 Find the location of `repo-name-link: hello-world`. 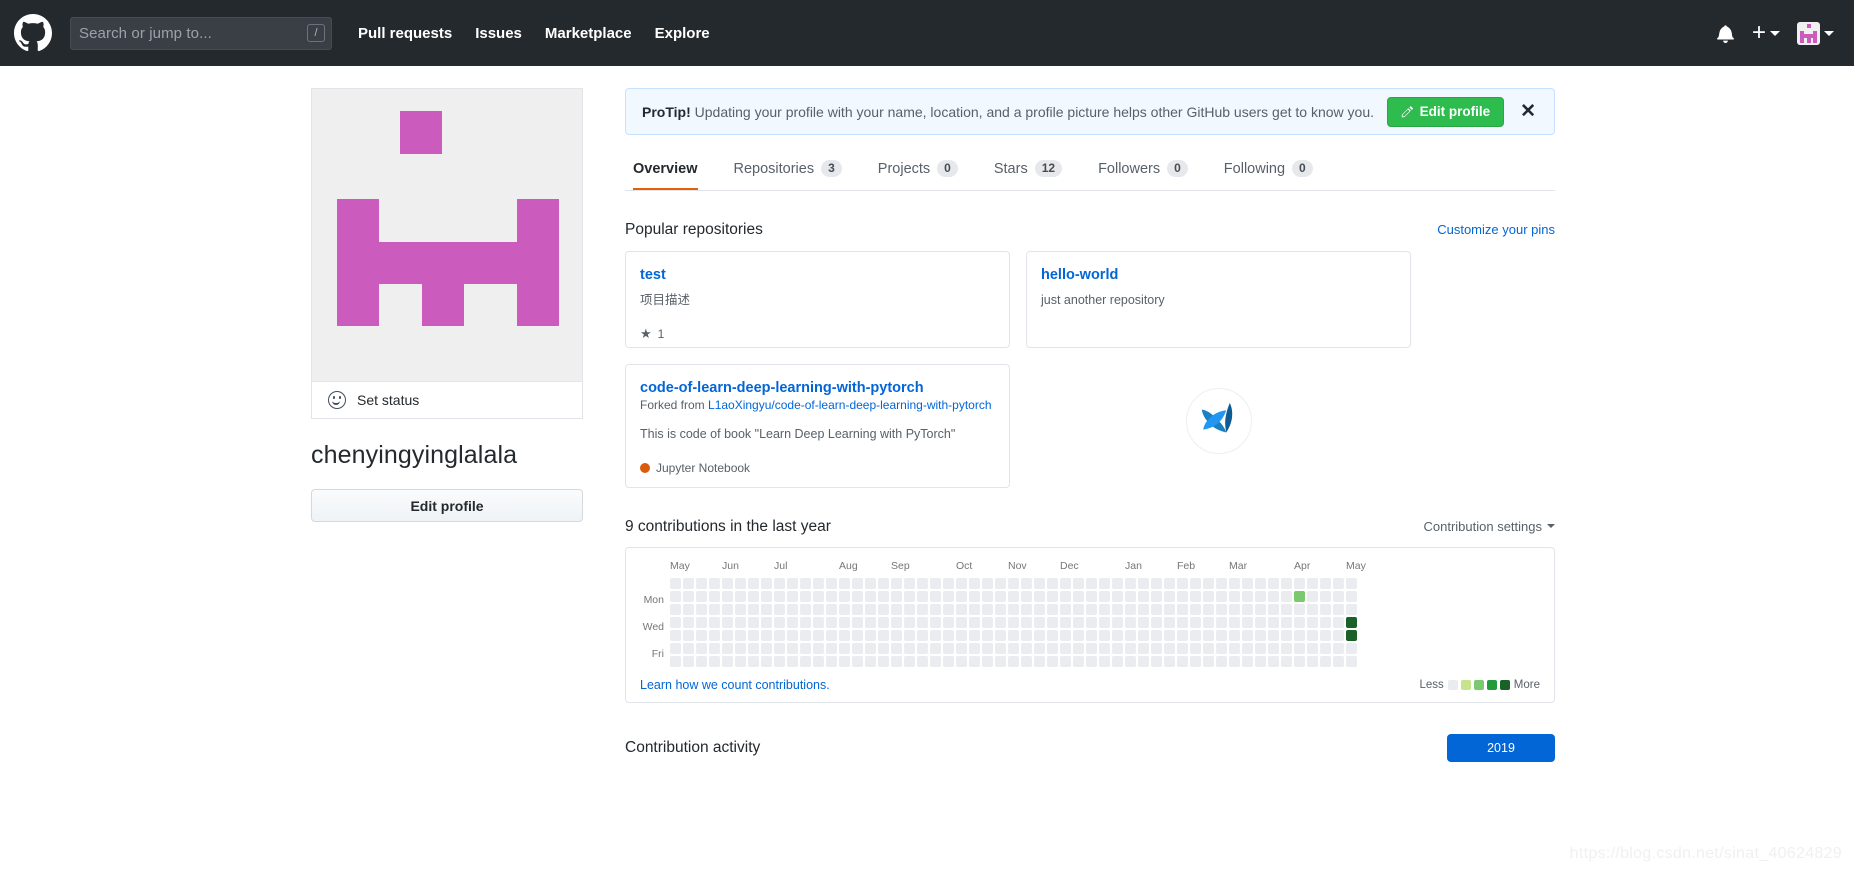

repo-name-link: hello-world is located at coordinates (1079, 275).